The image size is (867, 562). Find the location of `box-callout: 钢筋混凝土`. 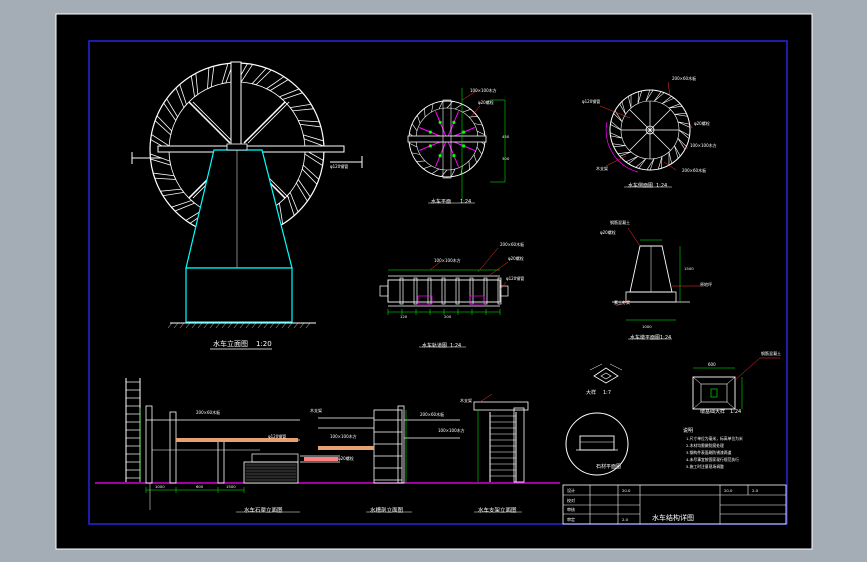

box-callout: 钢筋混凝土 is located at coordinates (771, 353).